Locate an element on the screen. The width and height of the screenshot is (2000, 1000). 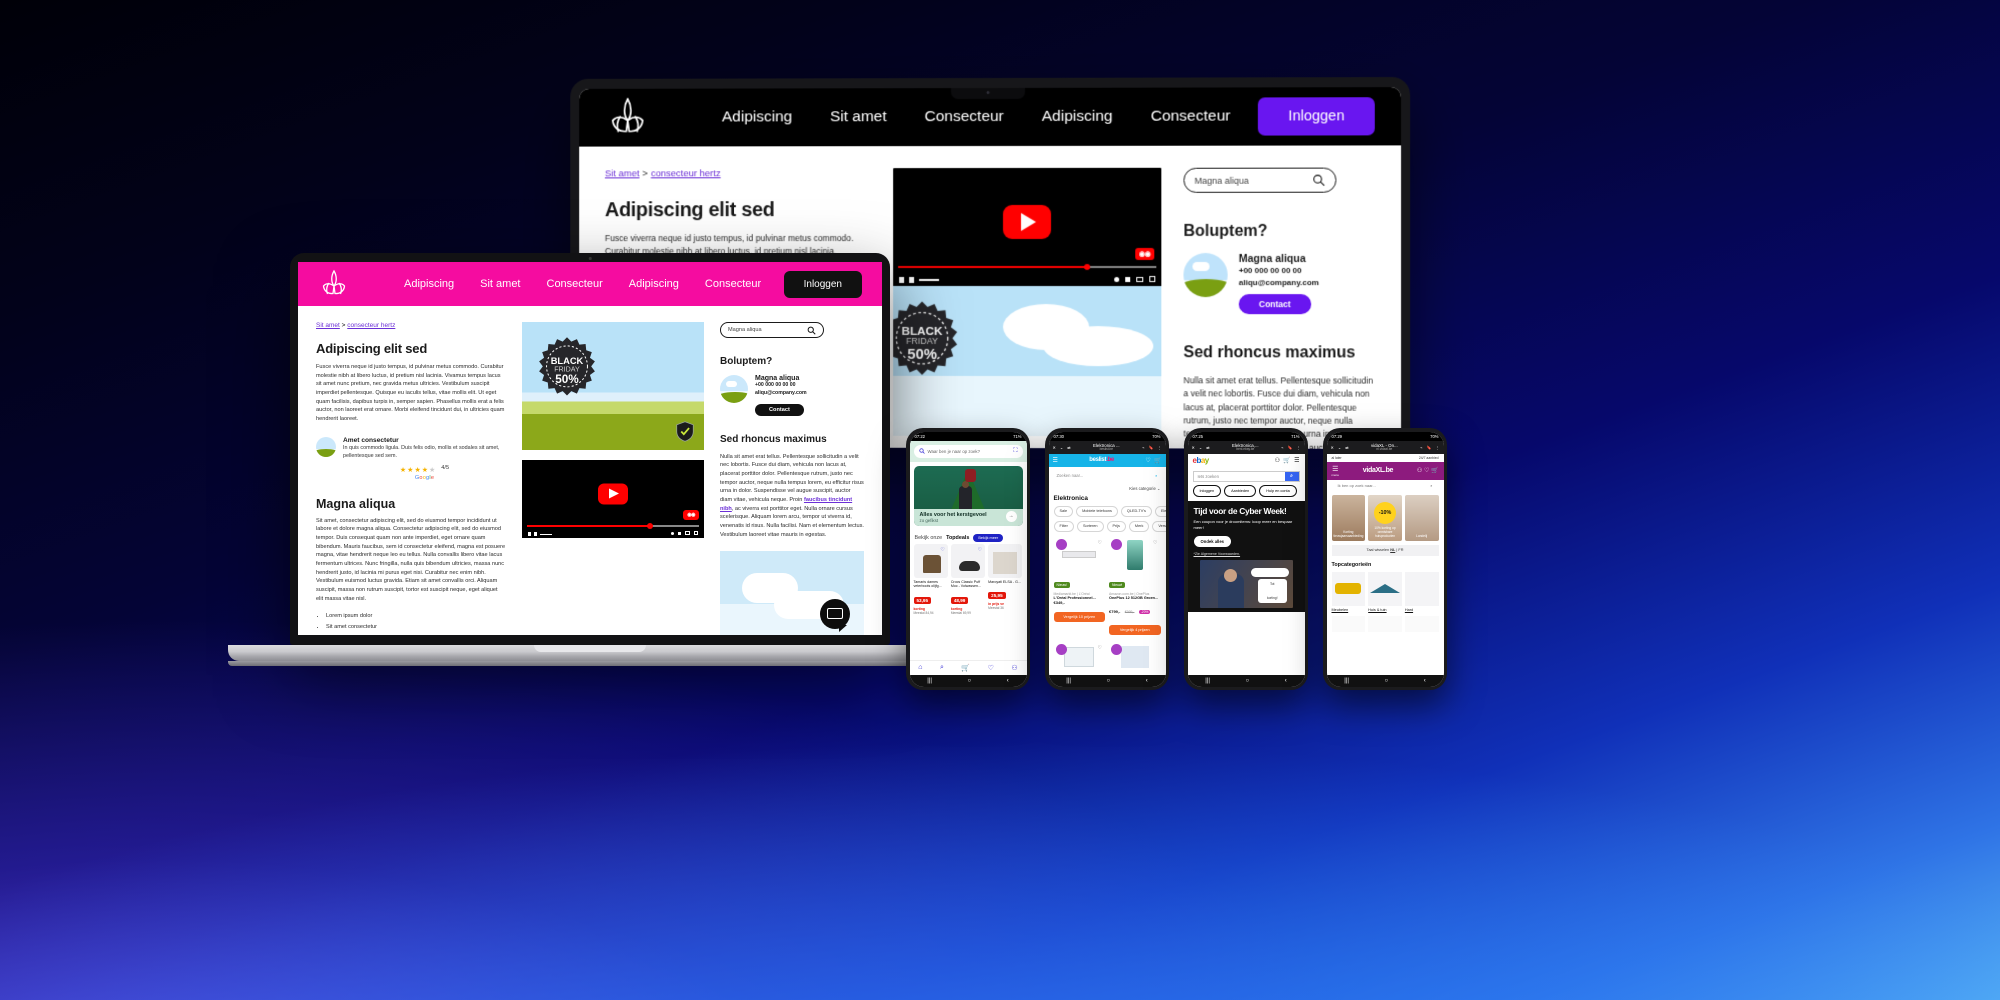
deals-more-button: Bekijk meer is located at coordinates (988, 537).